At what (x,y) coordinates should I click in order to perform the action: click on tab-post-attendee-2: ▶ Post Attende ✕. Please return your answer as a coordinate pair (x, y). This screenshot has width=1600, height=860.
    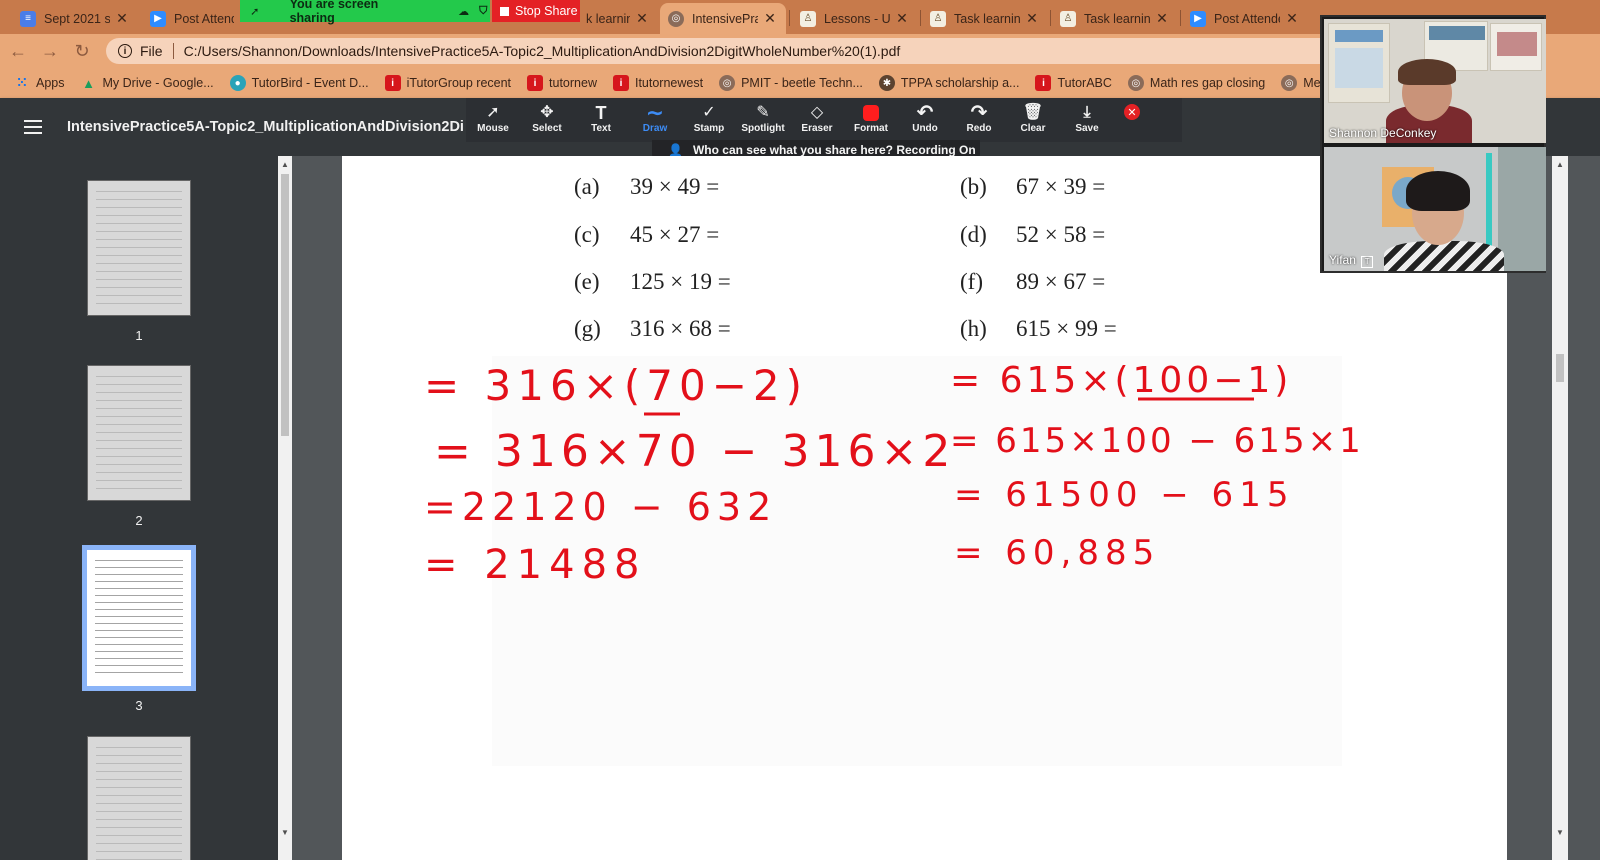
    Looking at the image, I should click on (1245, 18).